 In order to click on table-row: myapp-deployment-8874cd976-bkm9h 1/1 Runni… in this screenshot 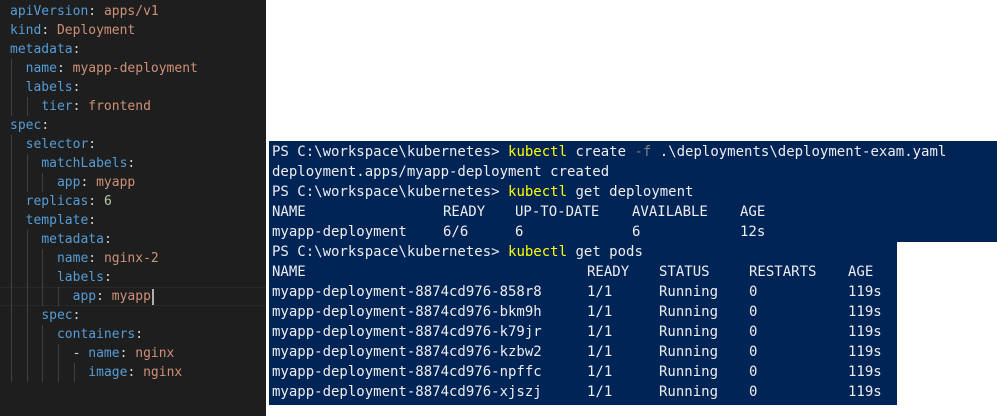, I will do `click(632, 312)`.